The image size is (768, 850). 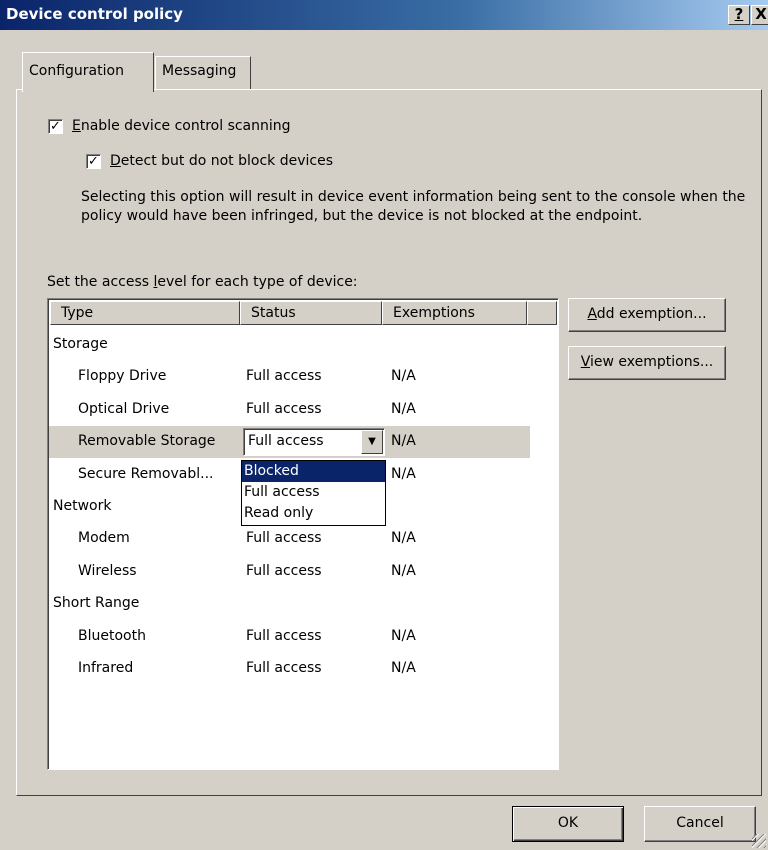 I want to click on combo-dropdown-button: ▼, so click(x=372, y=442).